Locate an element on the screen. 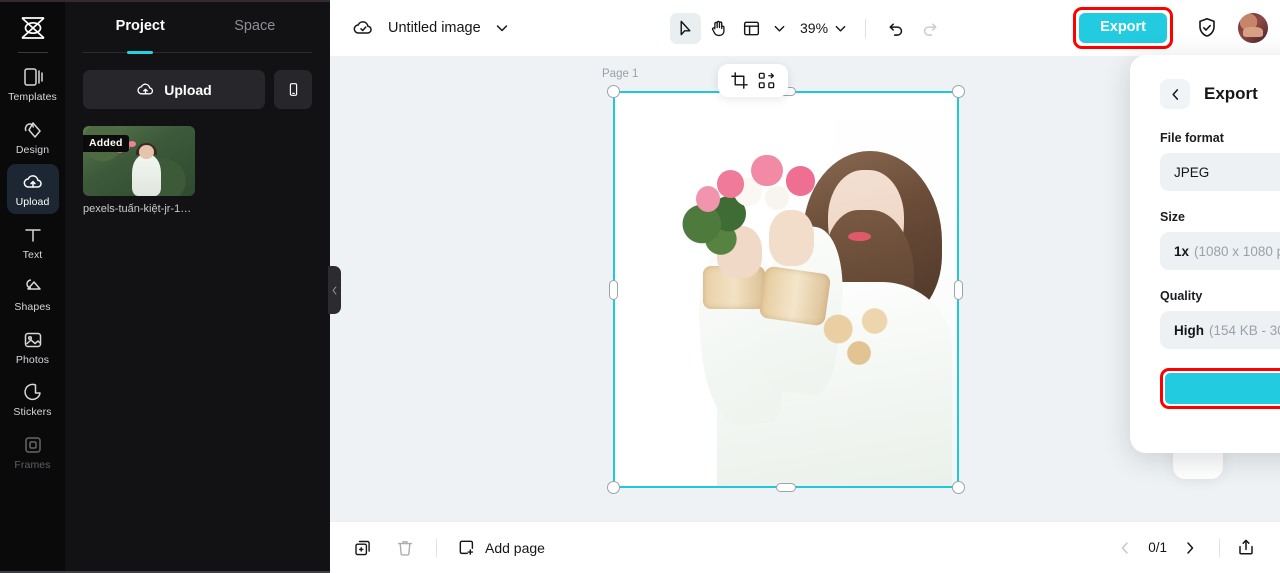 This screenshot has width=1280, height=573. download-button: Download is located at coordinates (1222, 388).